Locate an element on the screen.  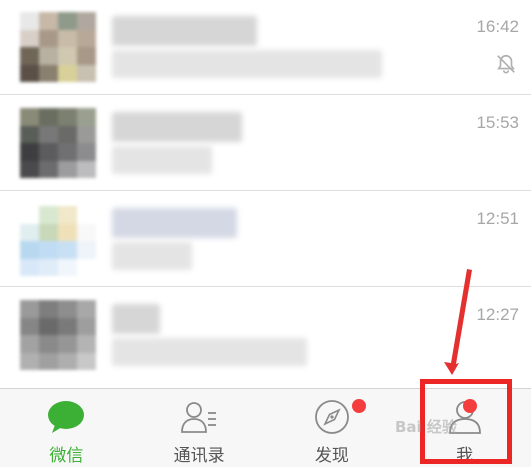
chat-time: 16:42 is located at coordinates (497, 26).